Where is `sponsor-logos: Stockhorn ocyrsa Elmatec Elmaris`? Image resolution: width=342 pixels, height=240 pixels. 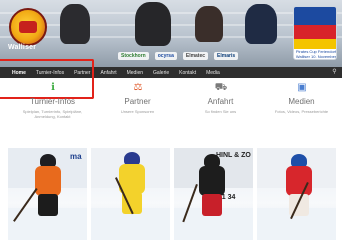
sponsor-logos: Stockhorn ocyrsa Elmatec Elmaris is located at coordinates (208, 56).